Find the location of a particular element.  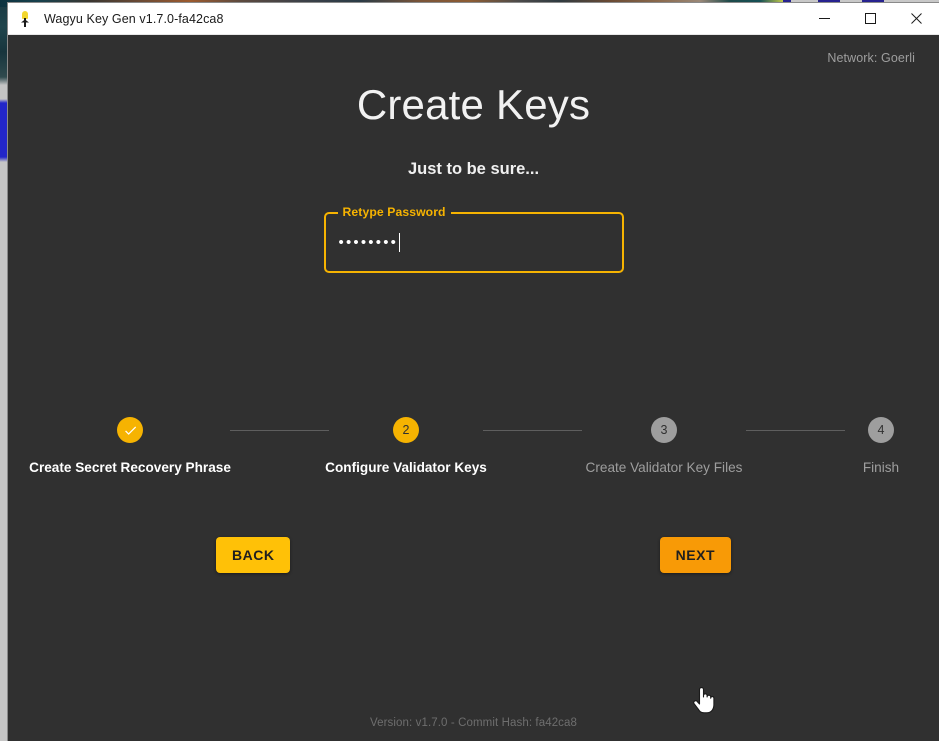

stepper-step-4: 4 Finish is located at coordinates (881, 446).